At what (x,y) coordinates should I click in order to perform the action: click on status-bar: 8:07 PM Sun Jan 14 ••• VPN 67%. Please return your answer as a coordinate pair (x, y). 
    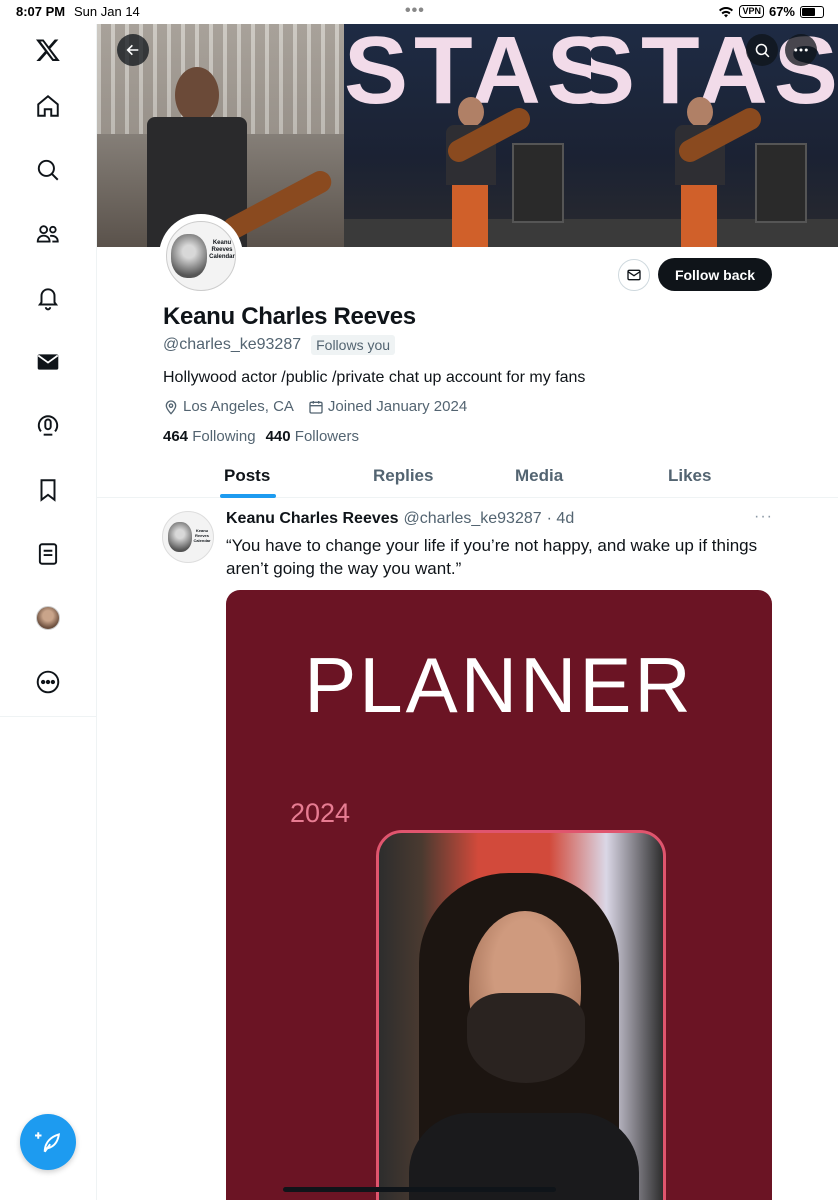
    Looking at the image, I should click on (419, 12).